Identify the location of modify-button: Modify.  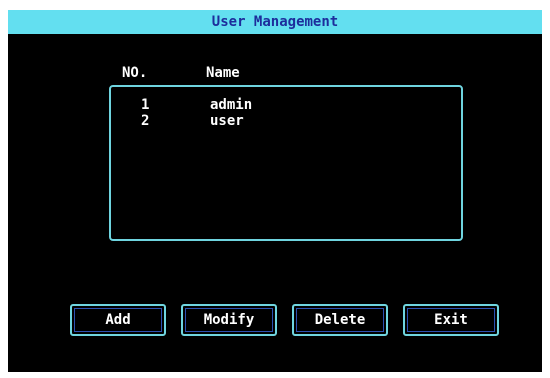
(229, 320).